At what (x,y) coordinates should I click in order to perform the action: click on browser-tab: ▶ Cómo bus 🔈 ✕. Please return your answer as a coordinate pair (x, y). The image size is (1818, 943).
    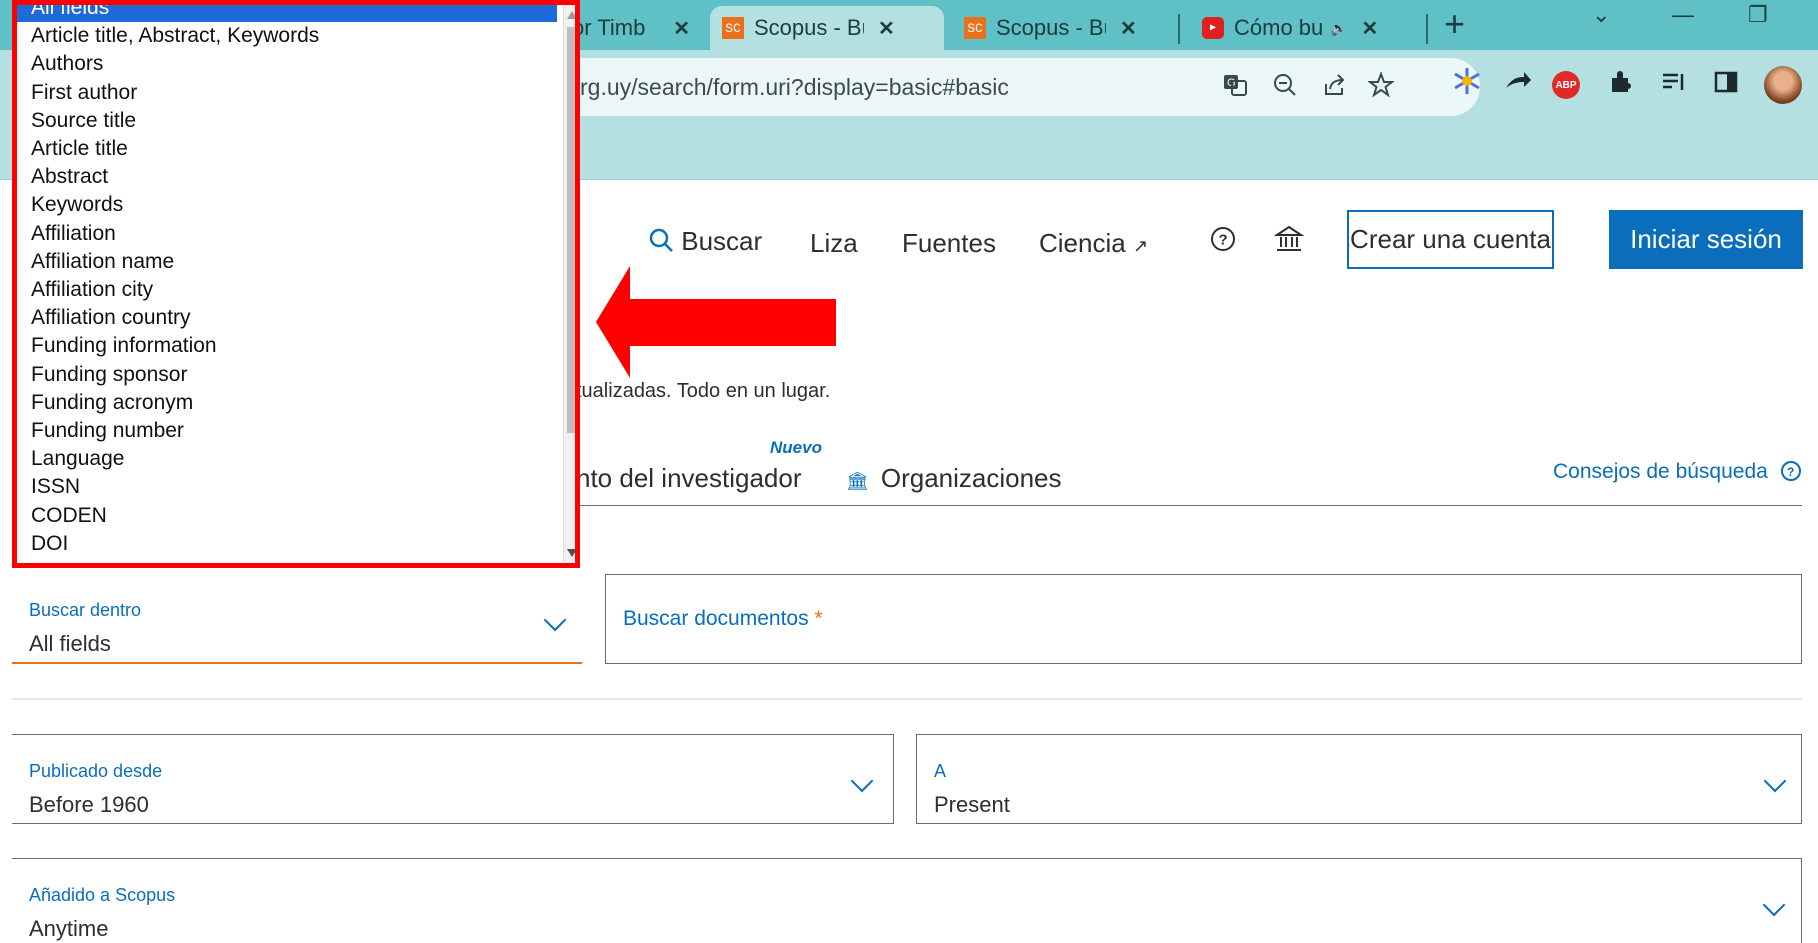
    Looking at the image, I should click on (1306, 28).